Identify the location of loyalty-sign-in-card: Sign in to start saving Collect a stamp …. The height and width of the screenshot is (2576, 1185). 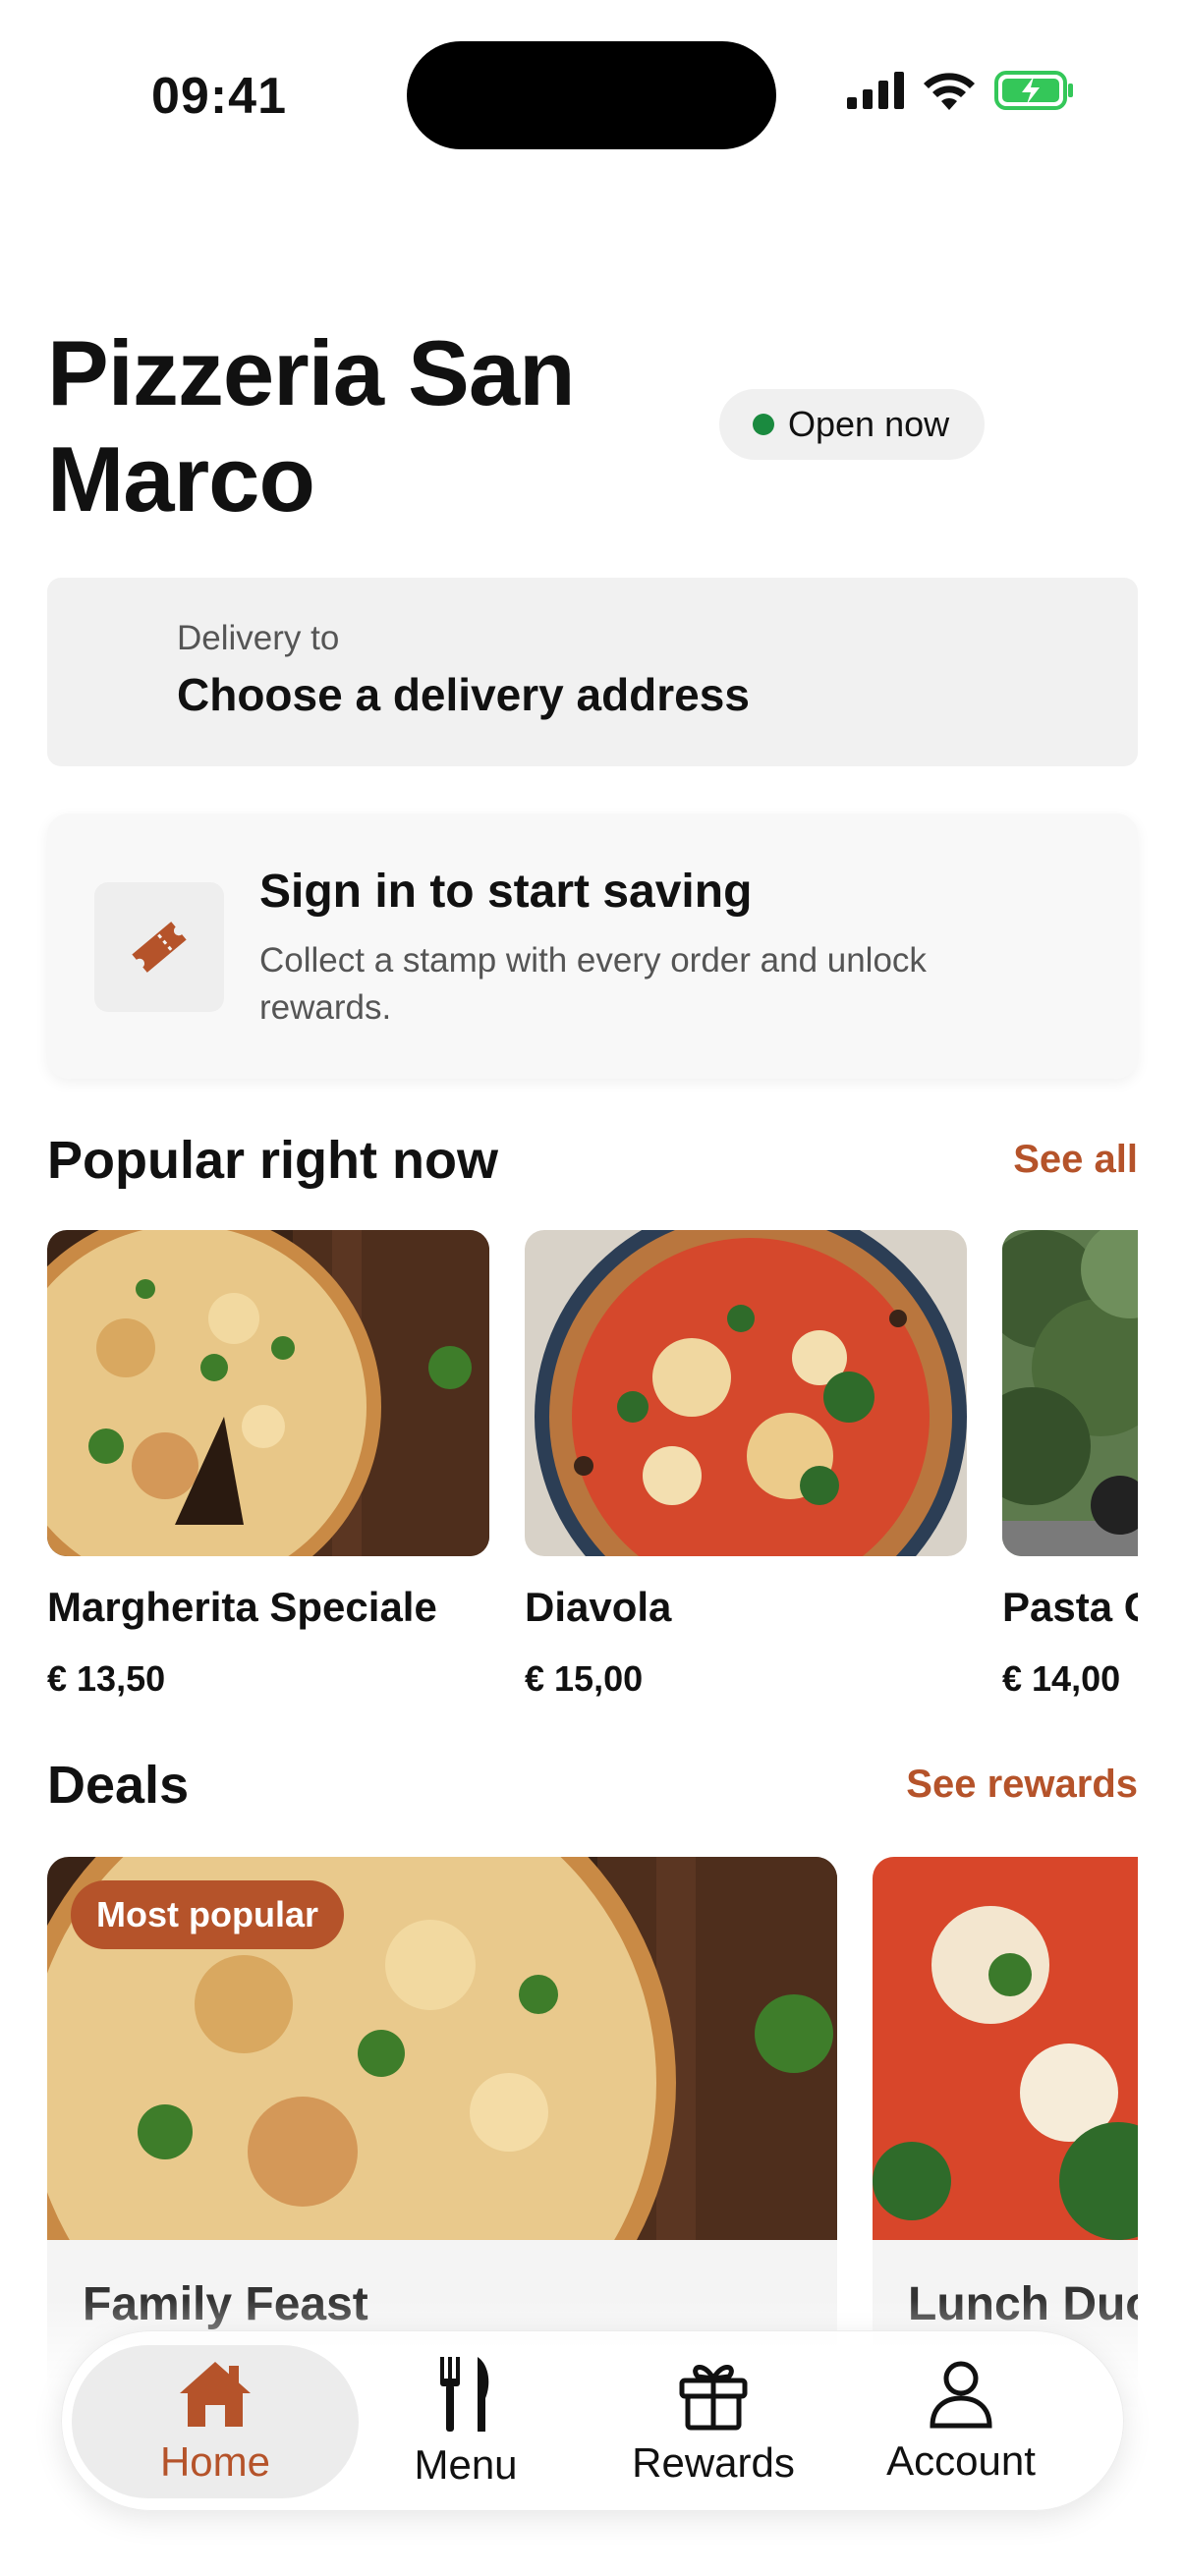
(592, 946).